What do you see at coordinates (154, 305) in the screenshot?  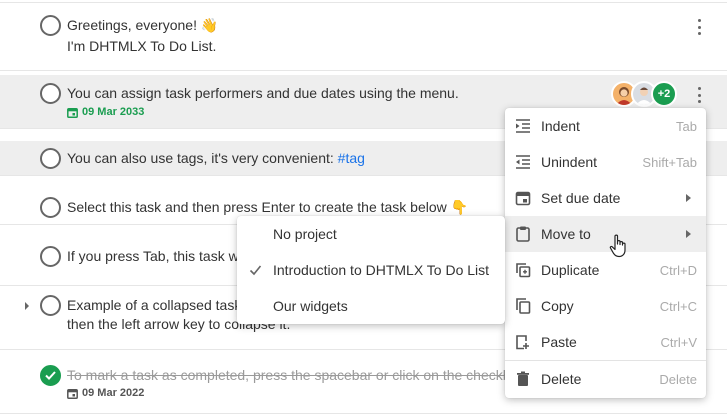 I see `task-text: Example of a collapsed task` at bounding box center [154, 305].